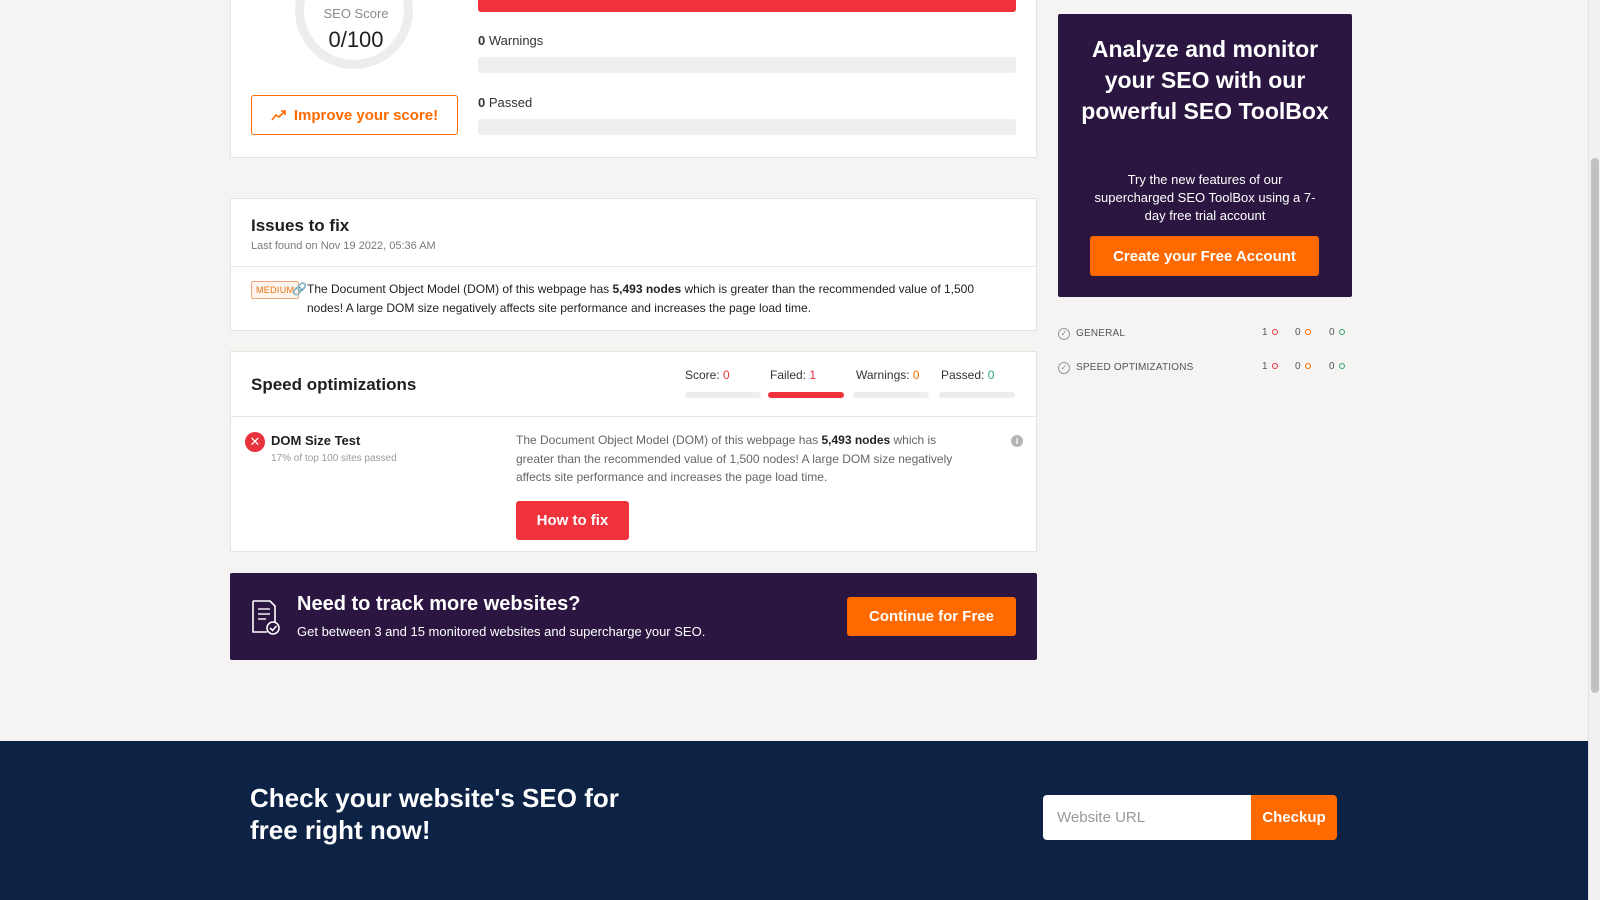  What do you see at coordinates (516, 40) in the screenshot?
I see `warnings-label: Warnings` at bounding box center [516, 40].